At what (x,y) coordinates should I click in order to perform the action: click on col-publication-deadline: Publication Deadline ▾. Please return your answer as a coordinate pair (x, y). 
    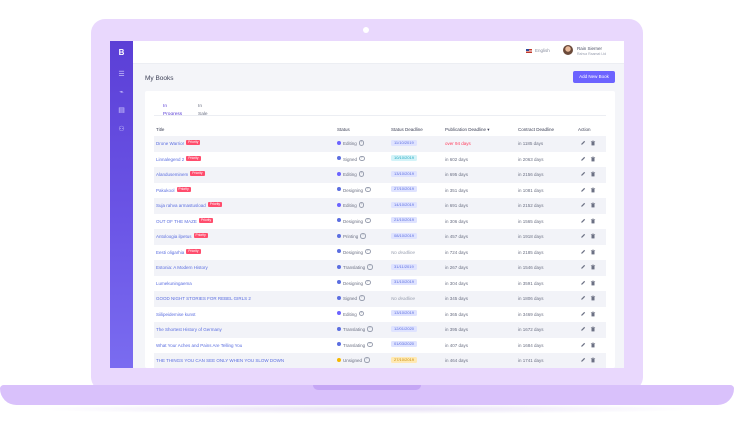
    Looking at the image, I should click on (467, 130).